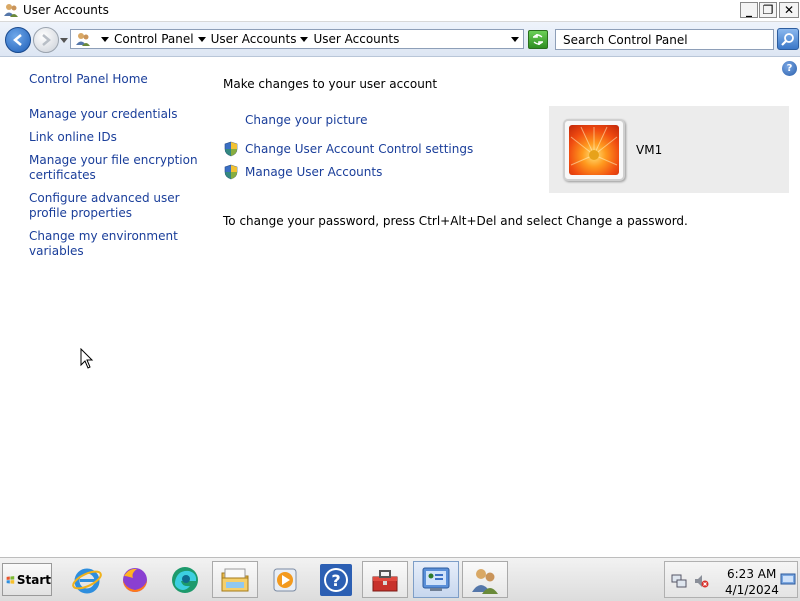  I want to click on help-button: ?, so click(789, 68).